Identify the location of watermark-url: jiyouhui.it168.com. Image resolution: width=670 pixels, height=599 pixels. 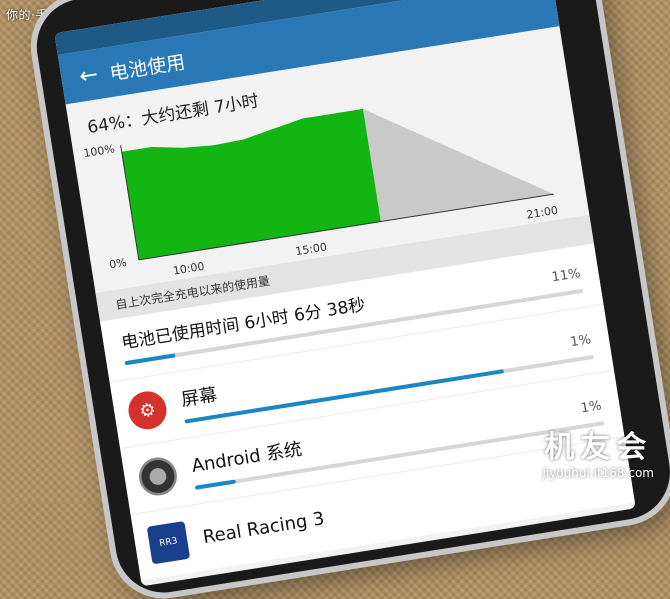
(598, 473).